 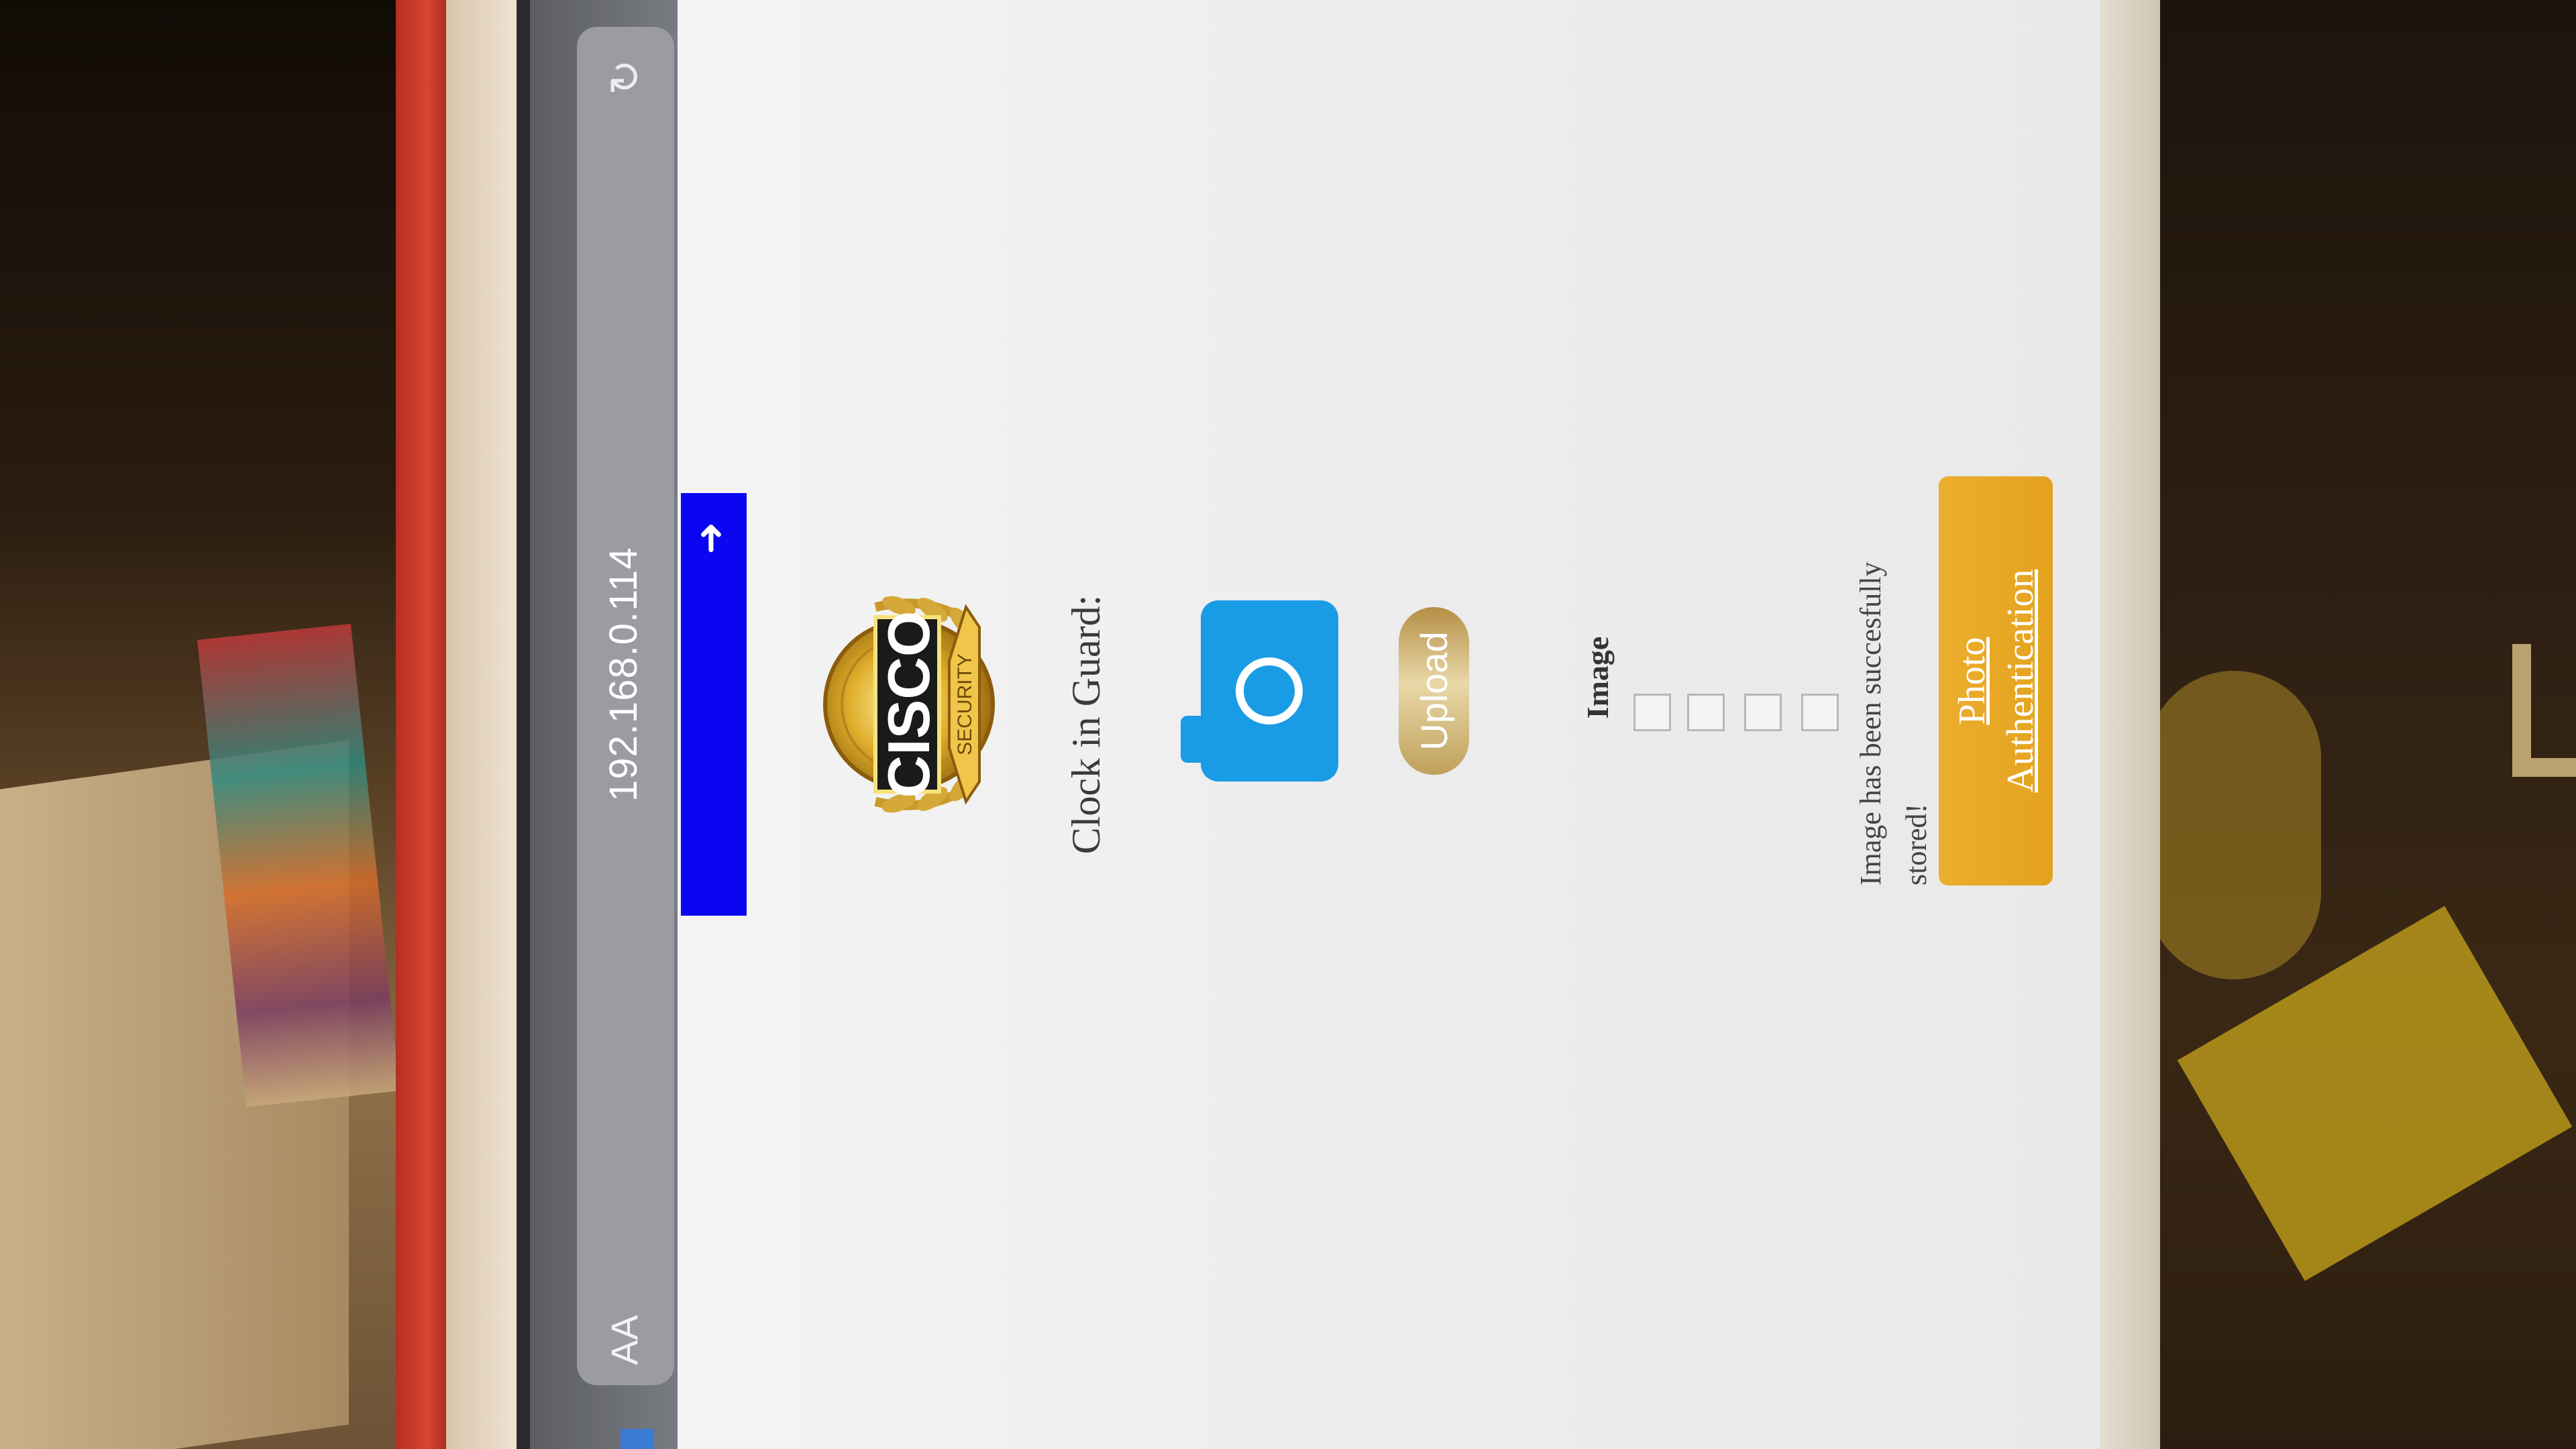 What do you see at coordinates (1434, 691) in the screenshot?
I see `upload-button: Upload` at bounding box center [1434, 691].